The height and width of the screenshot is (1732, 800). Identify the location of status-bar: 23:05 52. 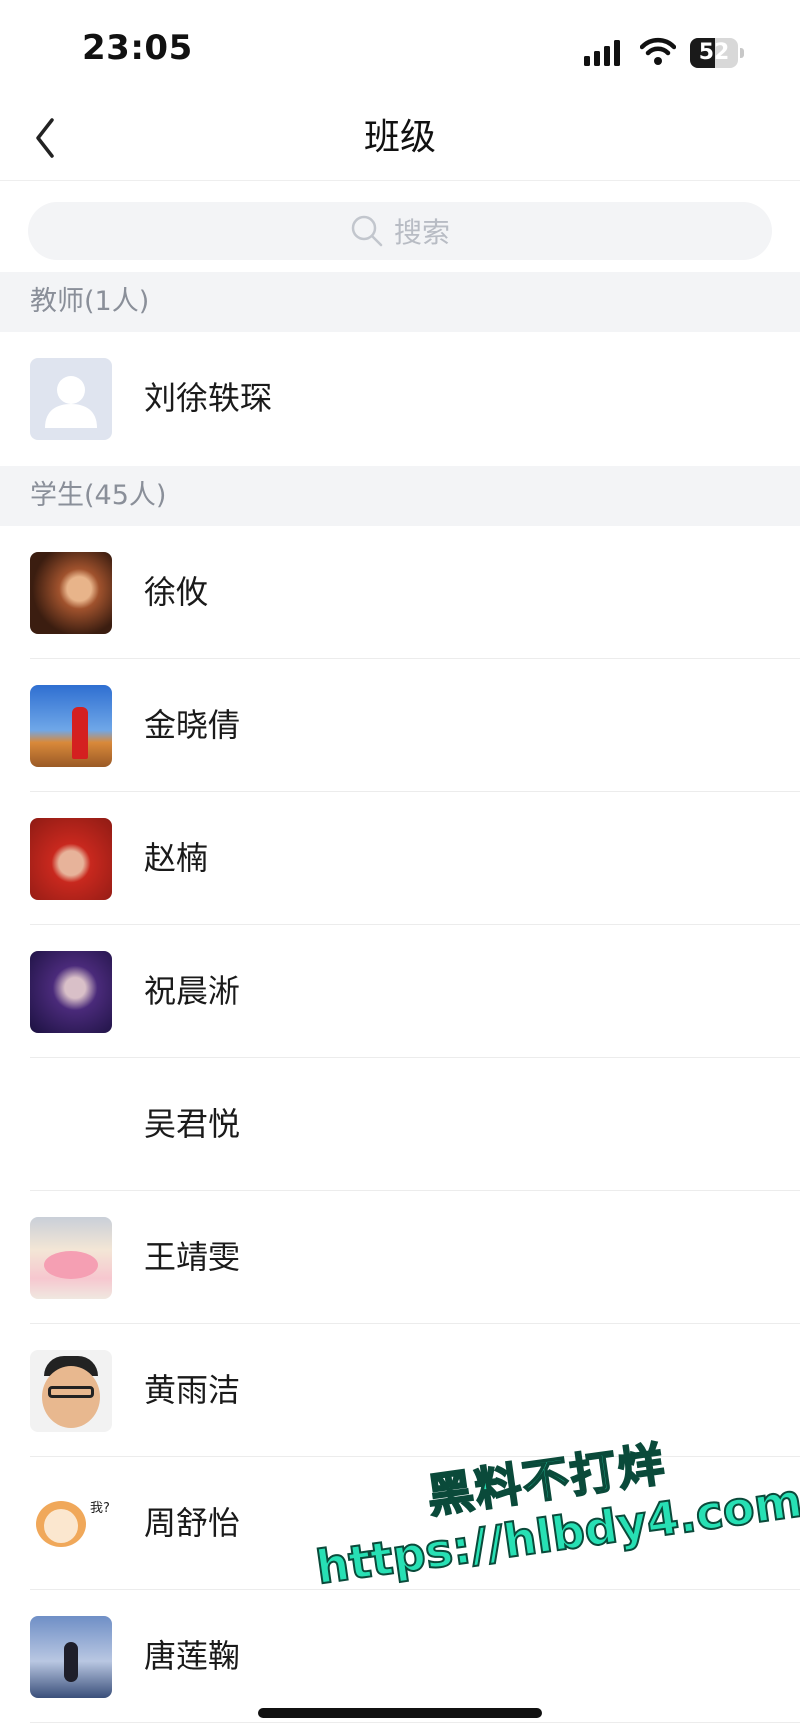
(400, 48).